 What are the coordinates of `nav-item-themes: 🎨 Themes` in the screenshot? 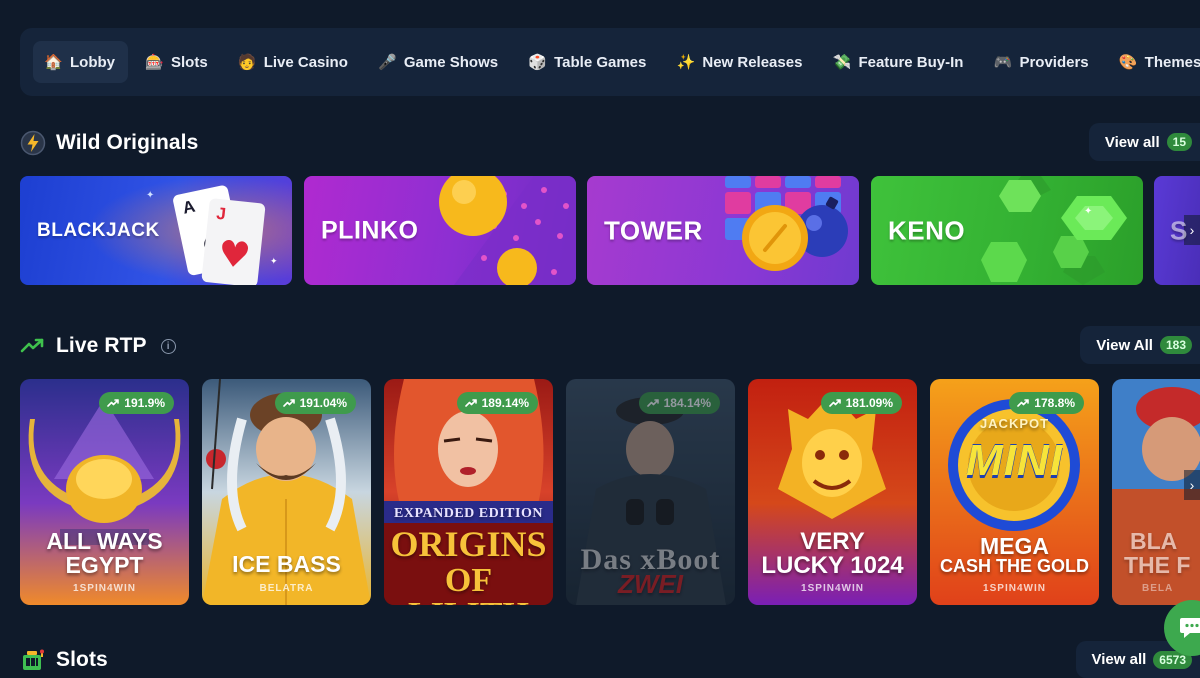 It's located at (1153, 62).